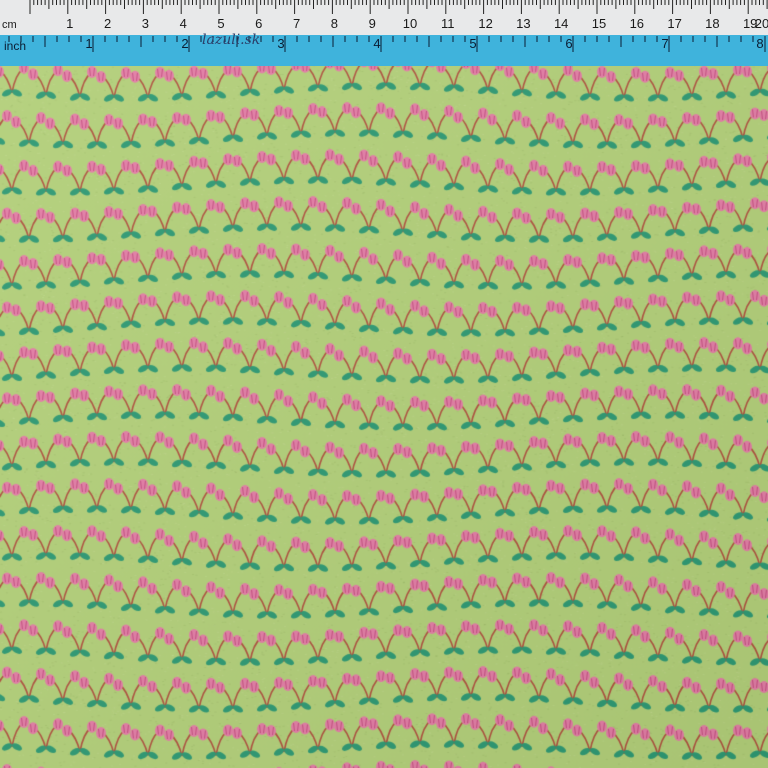 The width and height of the screenshot is (768, 768). I want to click on cm-label: 9, so click(372, 23).